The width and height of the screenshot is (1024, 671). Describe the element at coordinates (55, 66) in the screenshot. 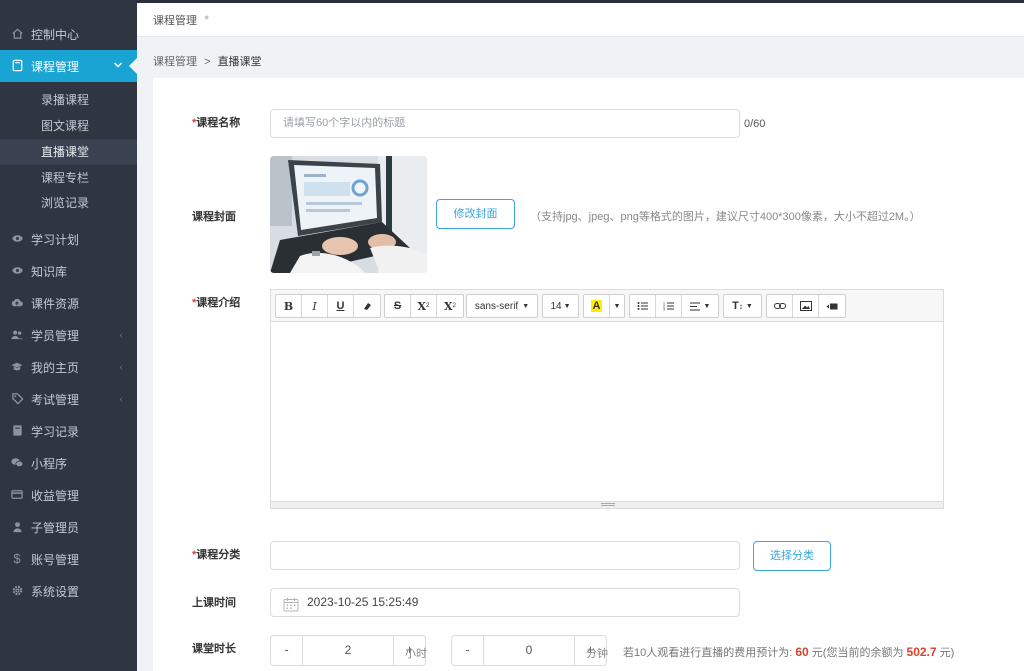

I see `sidebar-item-label: 课程管理` at that location.